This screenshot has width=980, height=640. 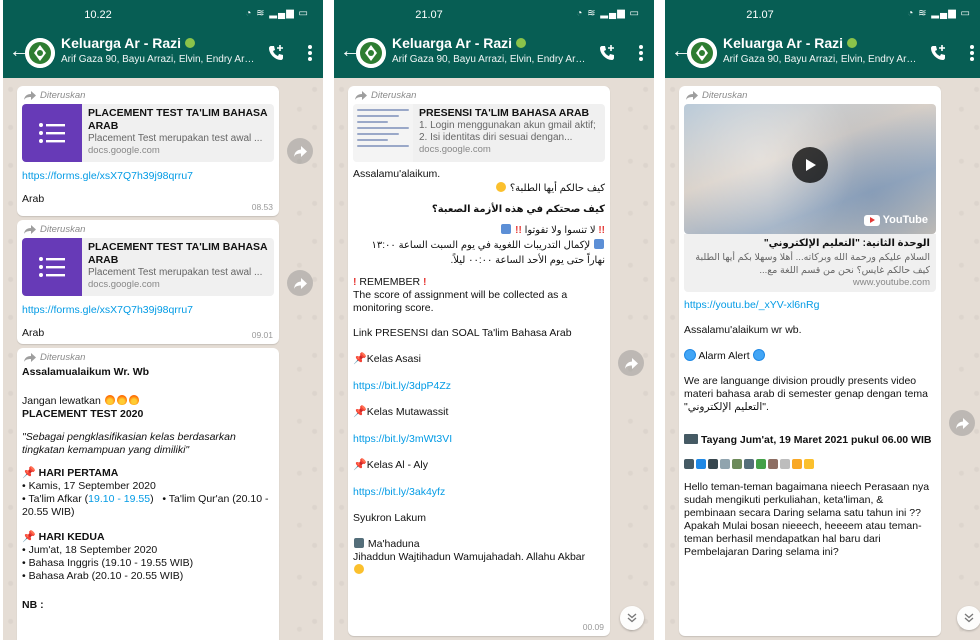 I want to click on youtube-video-thumbnail: YouTube, so click(x=810, y=169).